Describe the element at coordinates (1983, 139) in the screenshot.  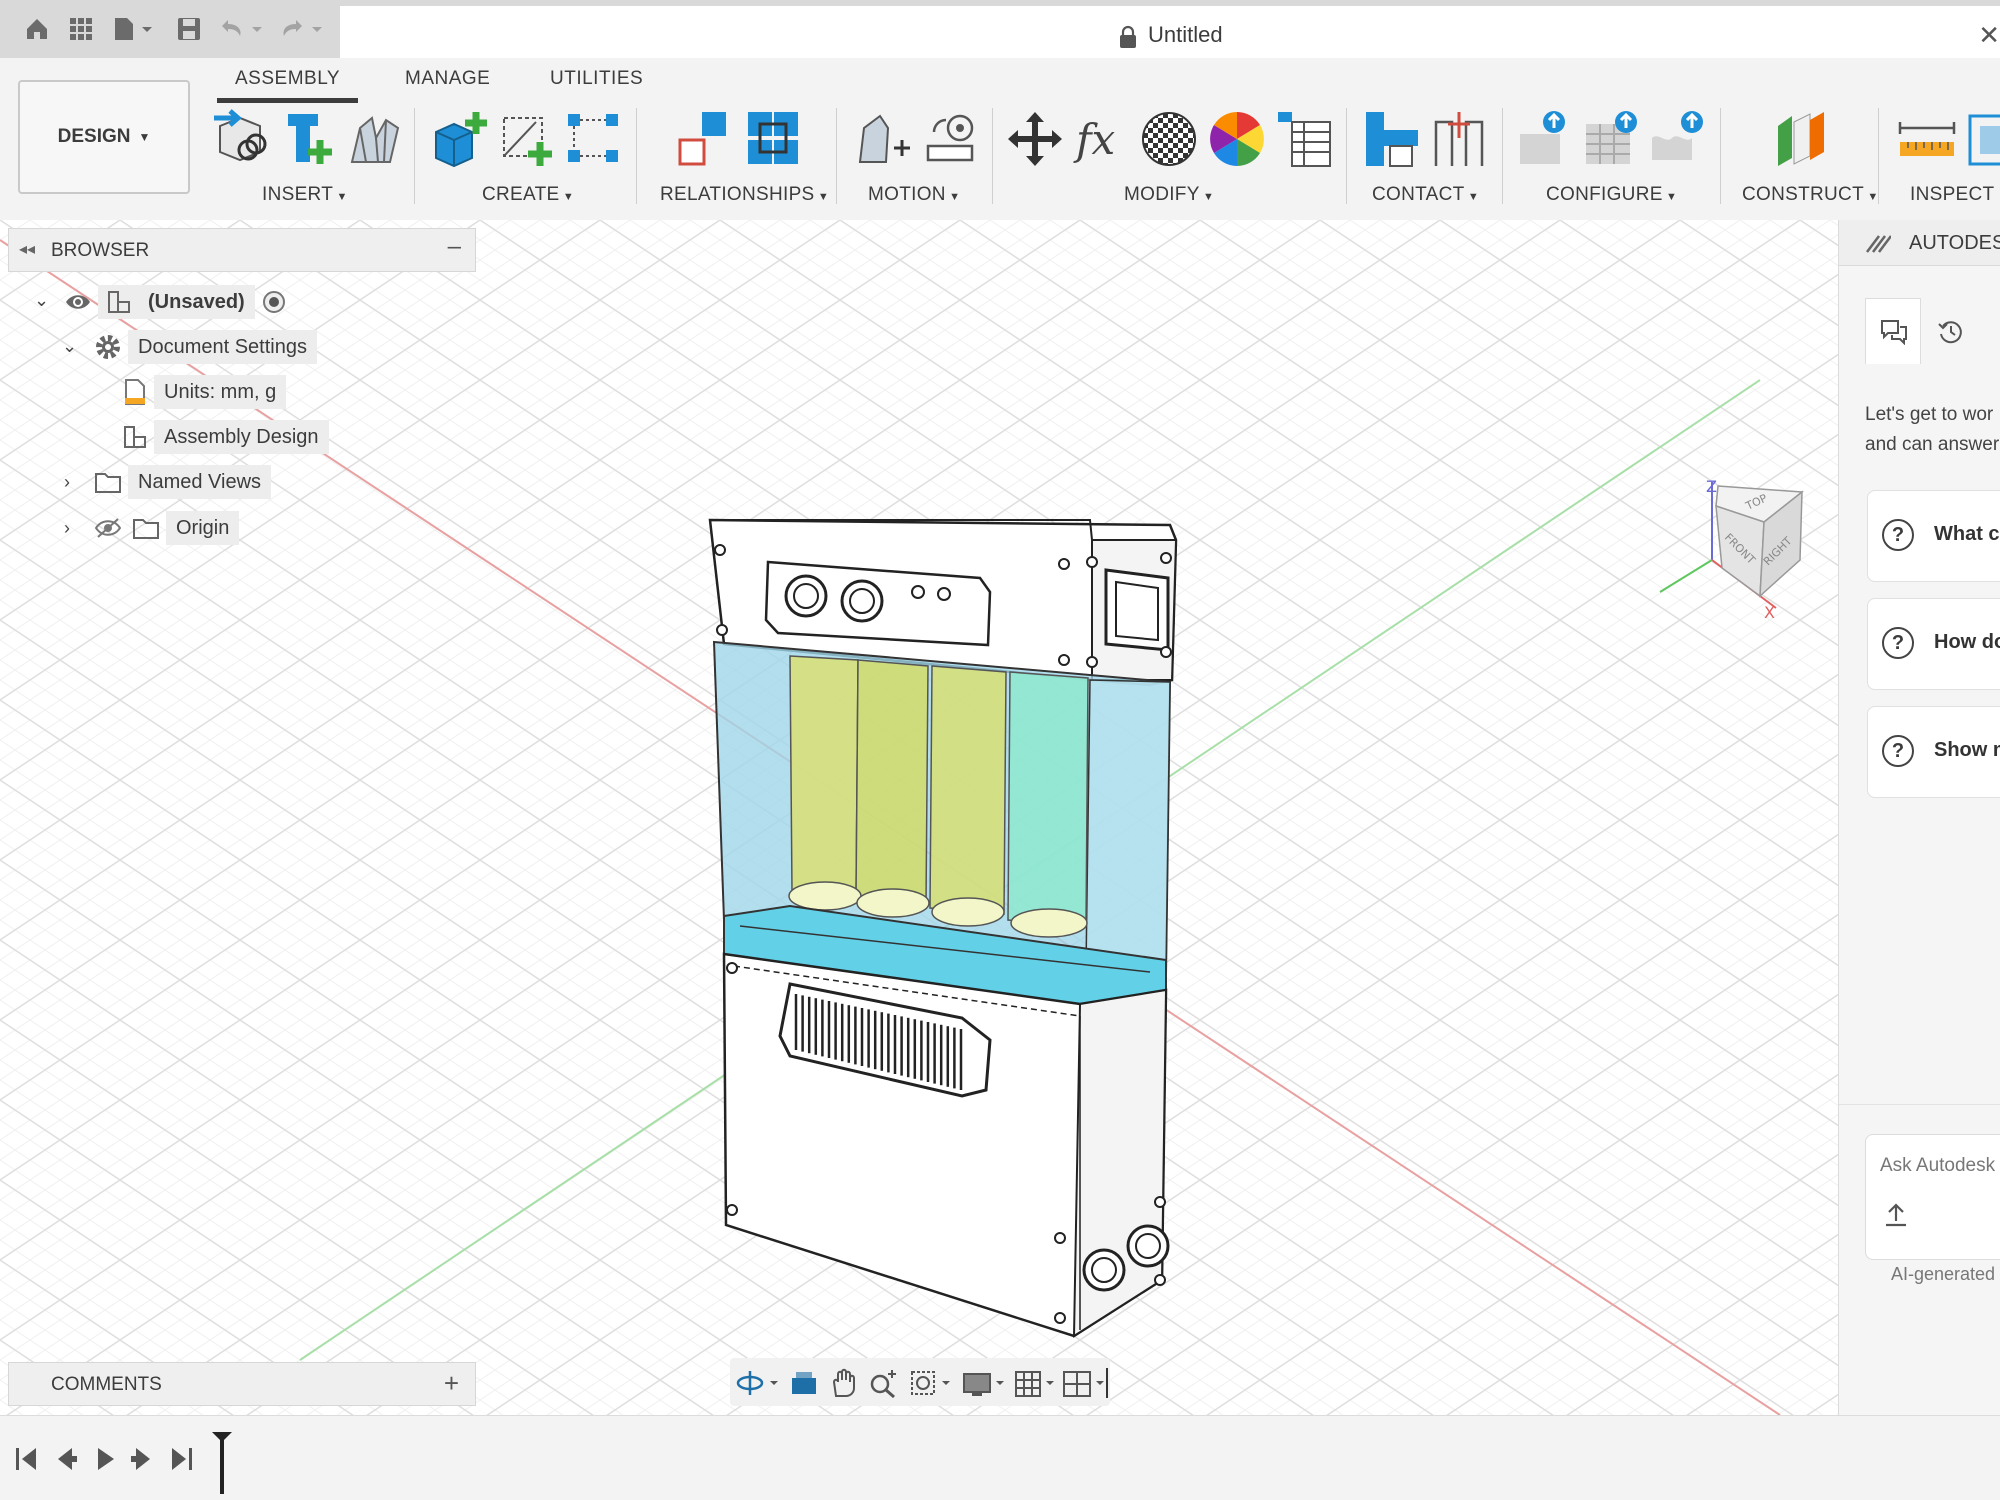
I see `interference-icon` at that location.